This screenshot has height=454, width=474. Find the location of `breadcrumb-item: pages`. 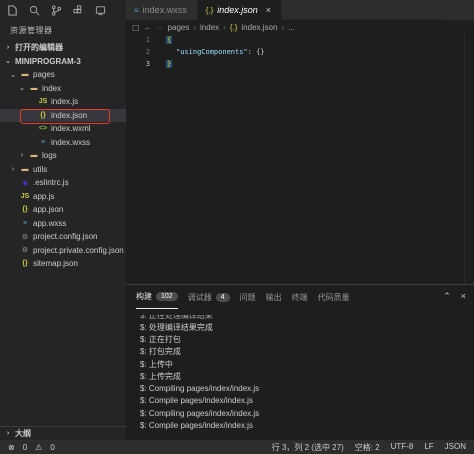

breadcrumb-item: pages is located at coordinates (179, 27).